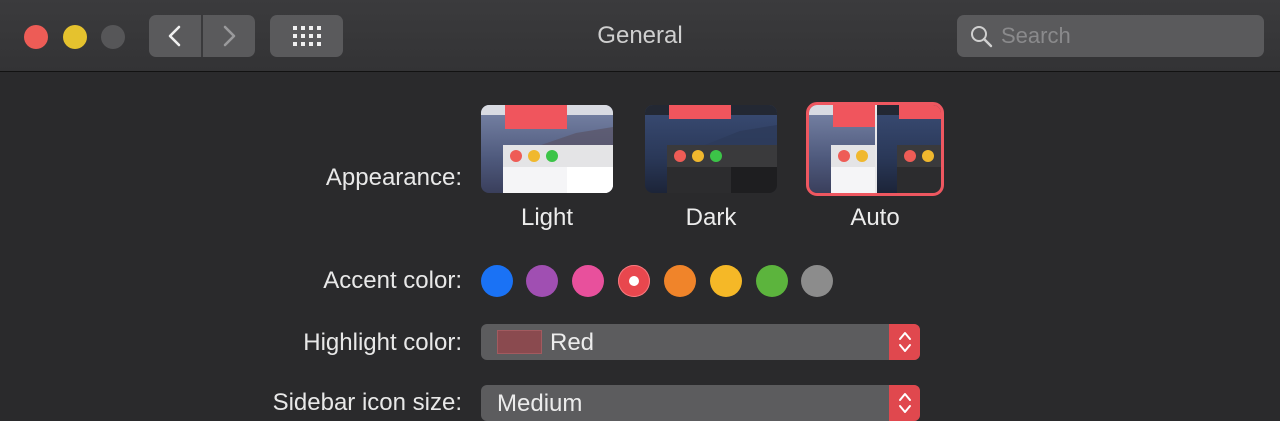 This screenshot has width=1280, height=421. I want to click on appearance-dark-thumbnail, so click(711, 149).